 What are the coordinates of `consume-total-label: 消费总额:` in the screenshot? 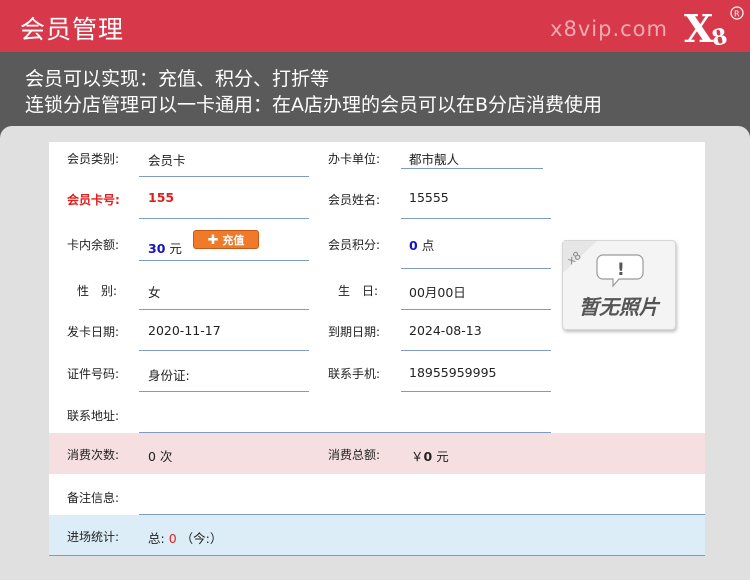 It's located at (354, 455).